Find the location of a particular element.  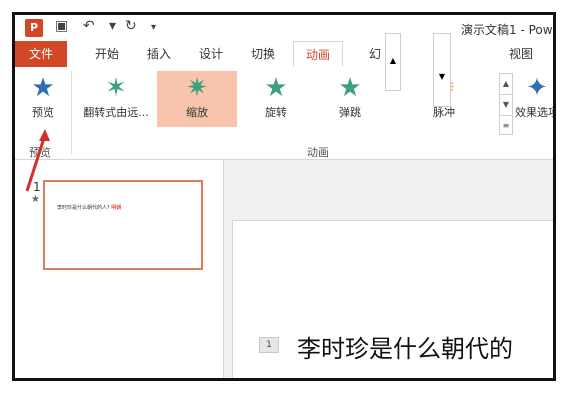

tab-home: 开始 is located at coordinates (107, 54).